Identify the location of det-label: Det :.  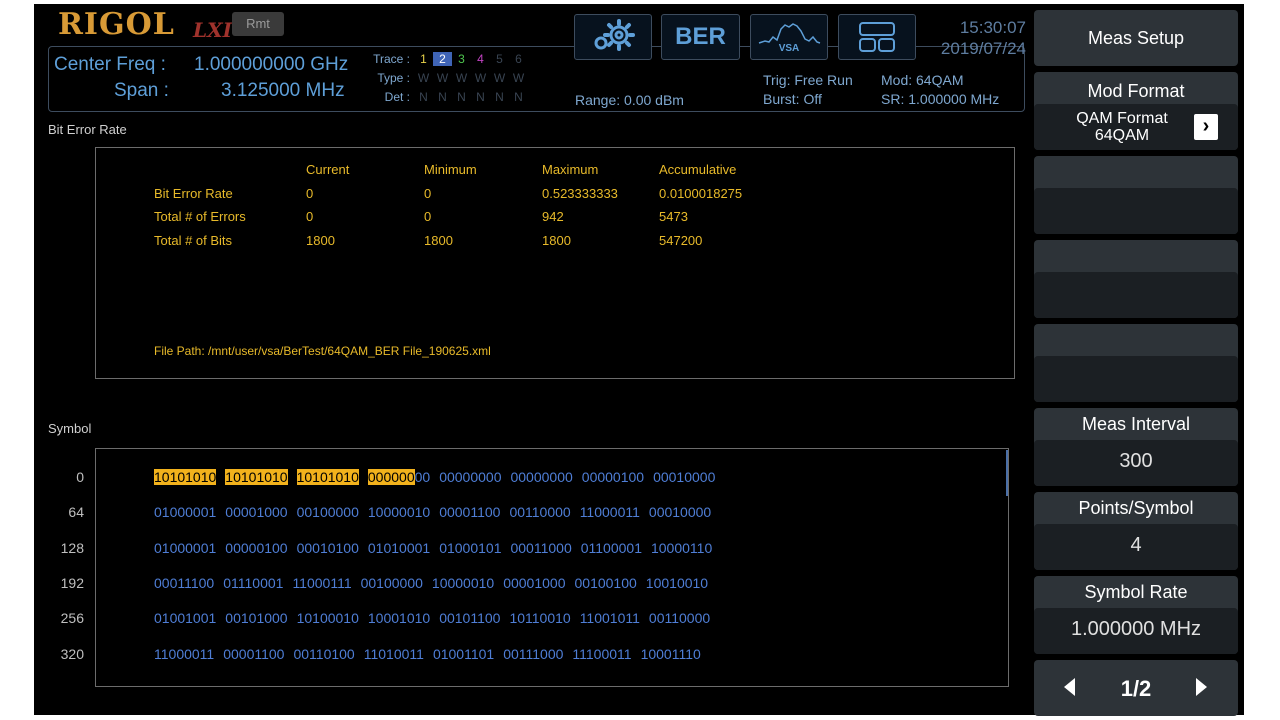
(397, 97).